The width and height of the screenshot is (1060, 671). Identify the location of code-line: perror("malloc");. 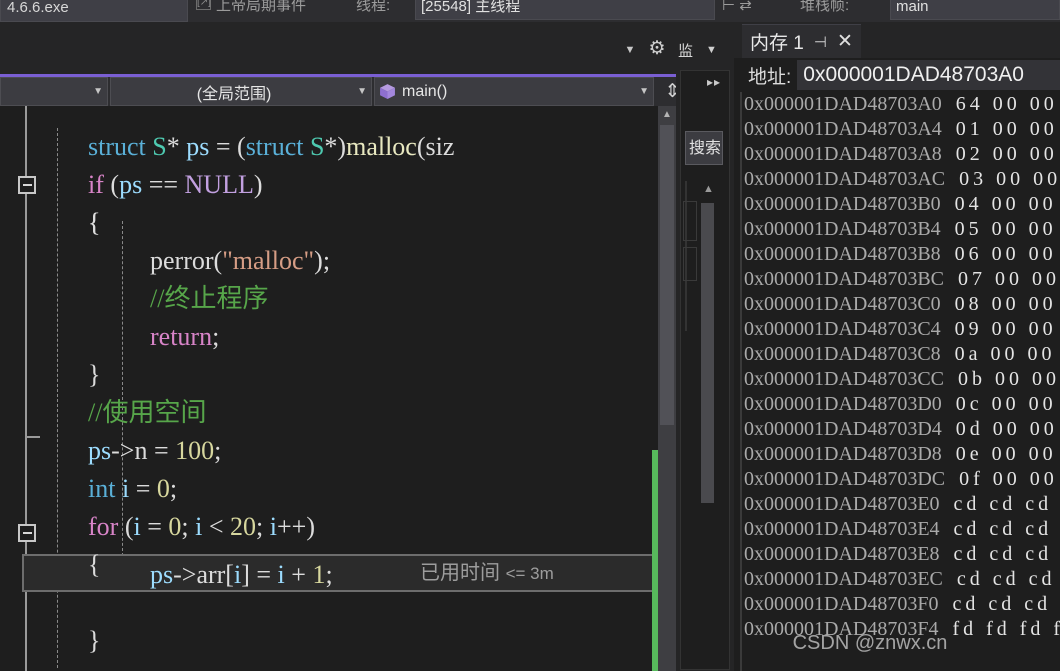
(240, 261).